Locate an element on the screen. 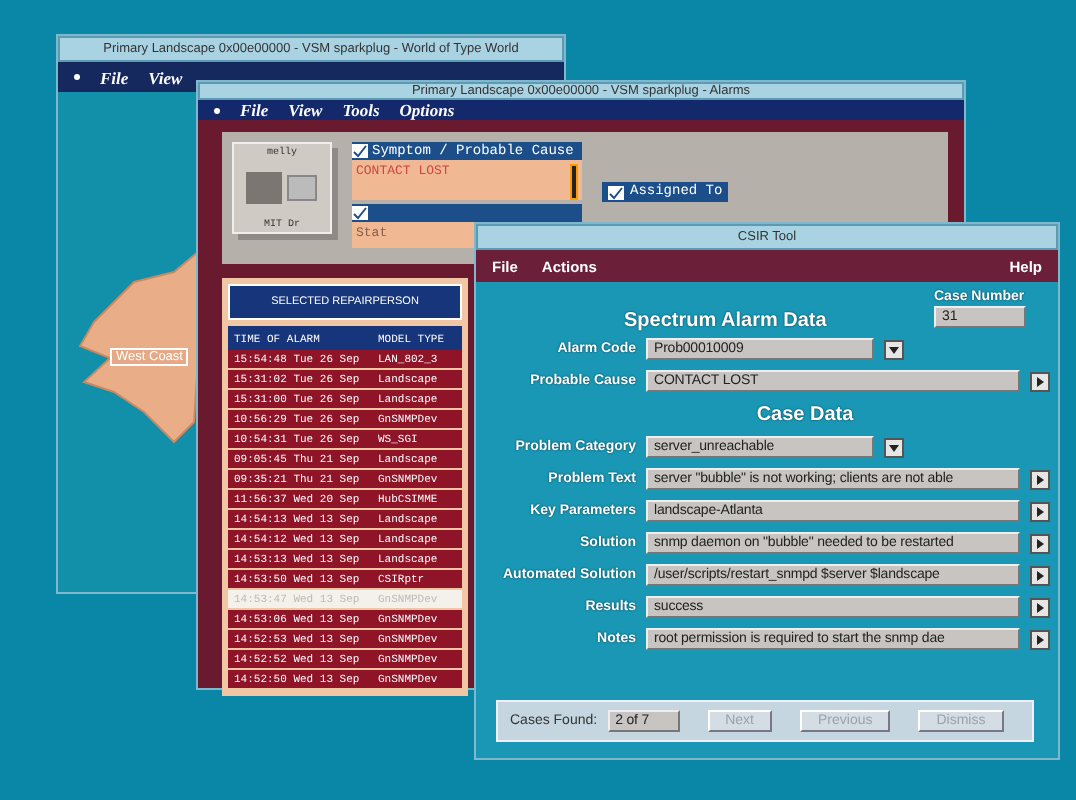 The image size is (1076, 800). section-heading: Spectrum Alarm Data is located at coordinates (725, 321).